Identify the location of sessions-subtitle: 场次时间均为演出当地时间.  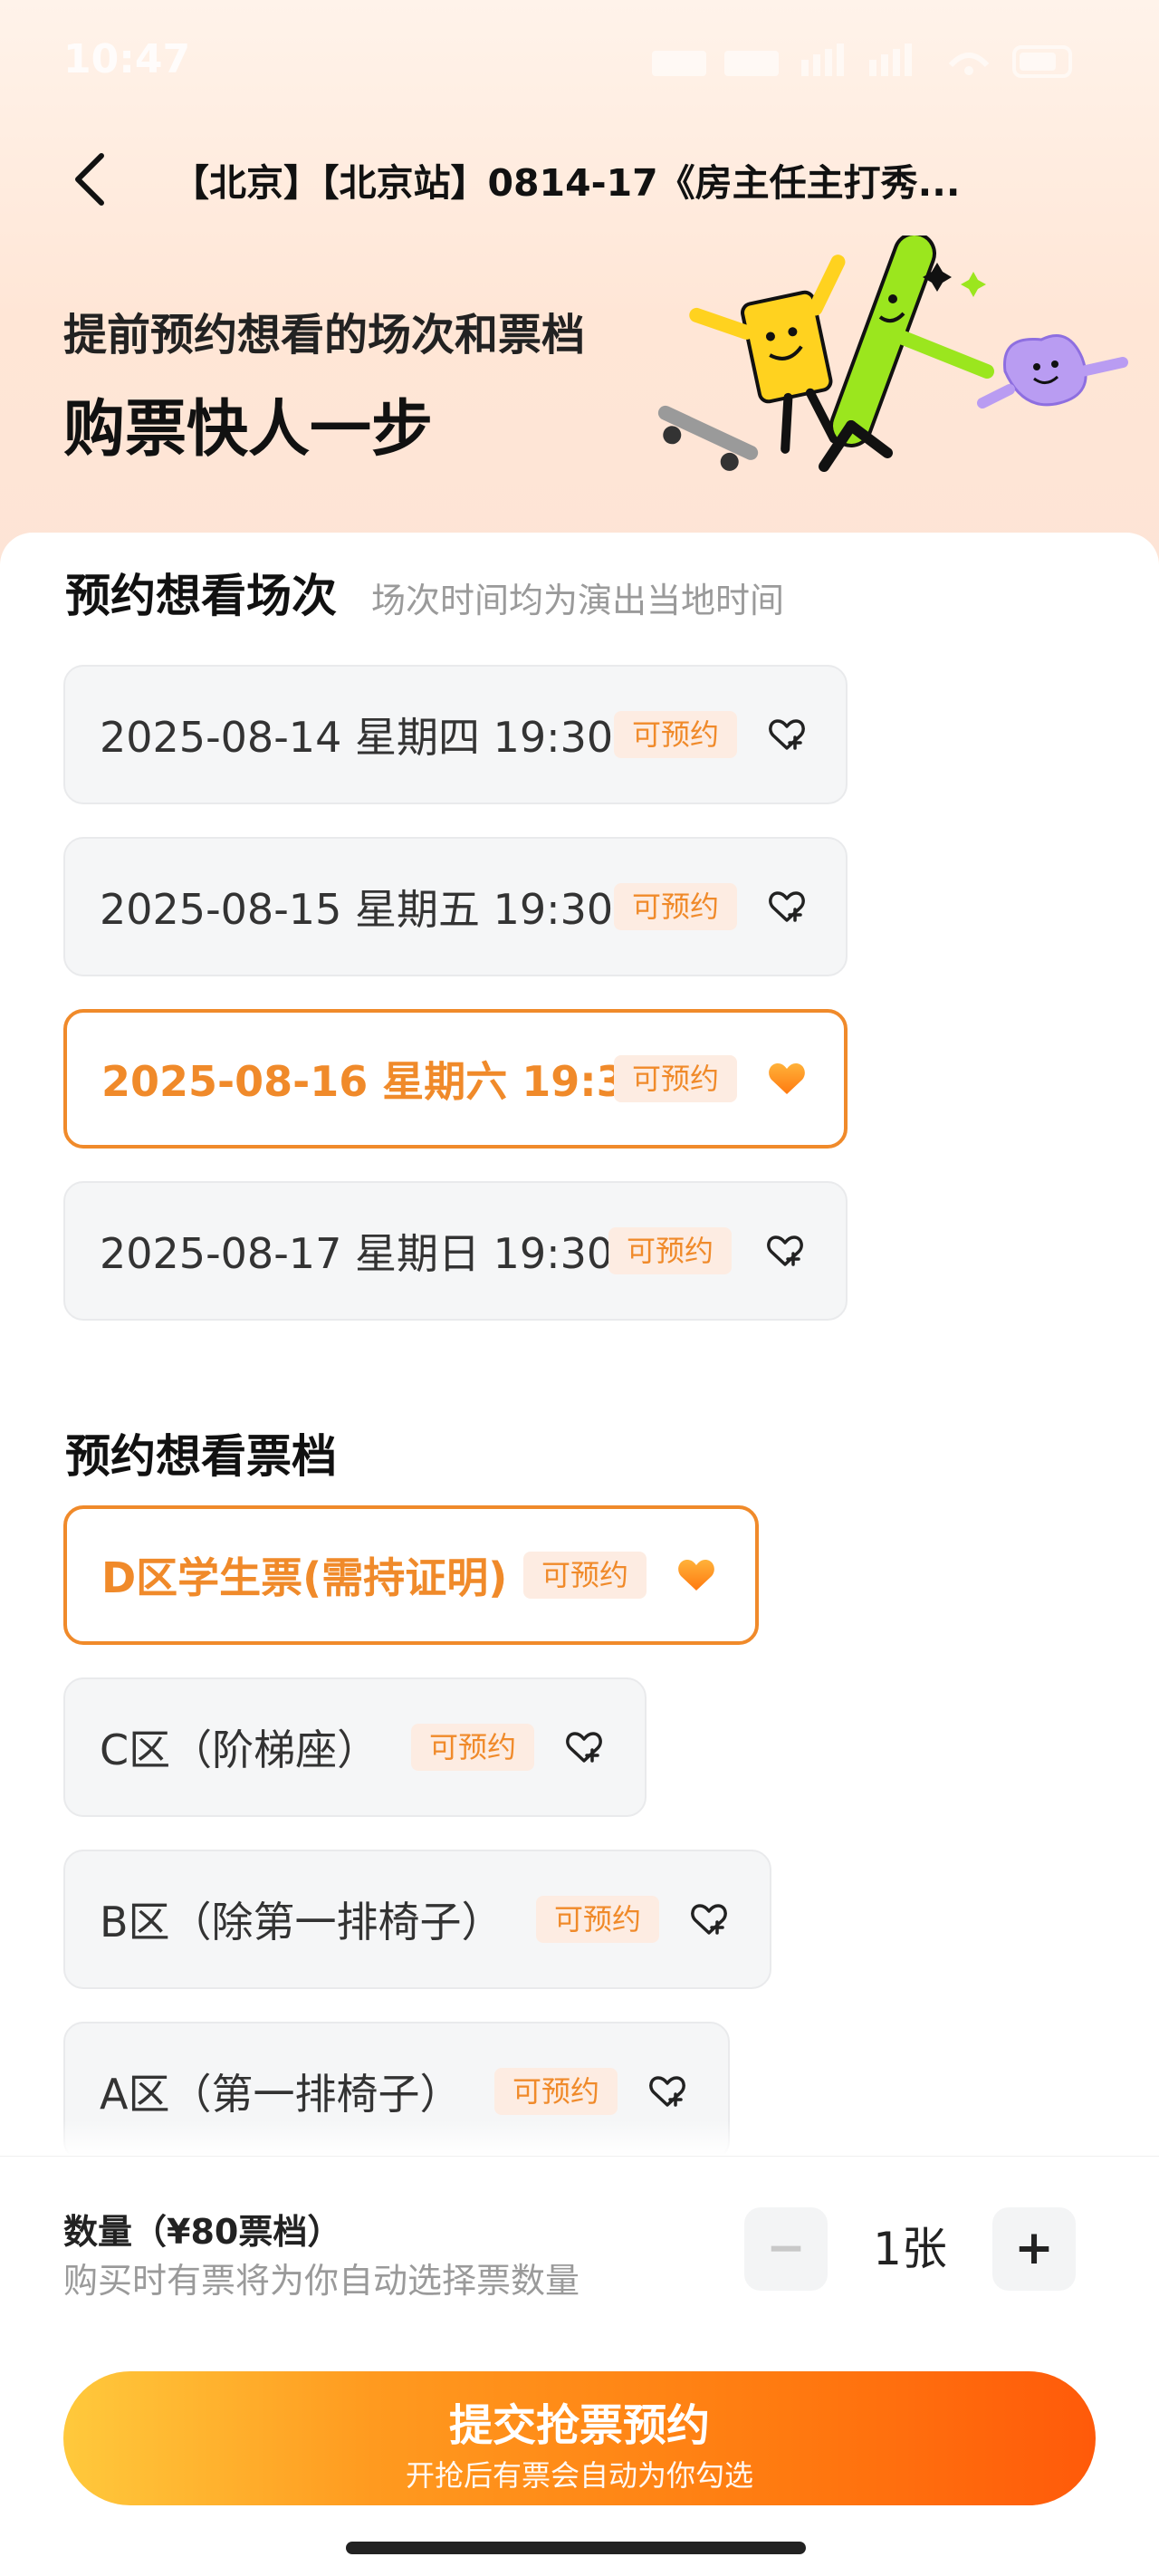
(578, 600).